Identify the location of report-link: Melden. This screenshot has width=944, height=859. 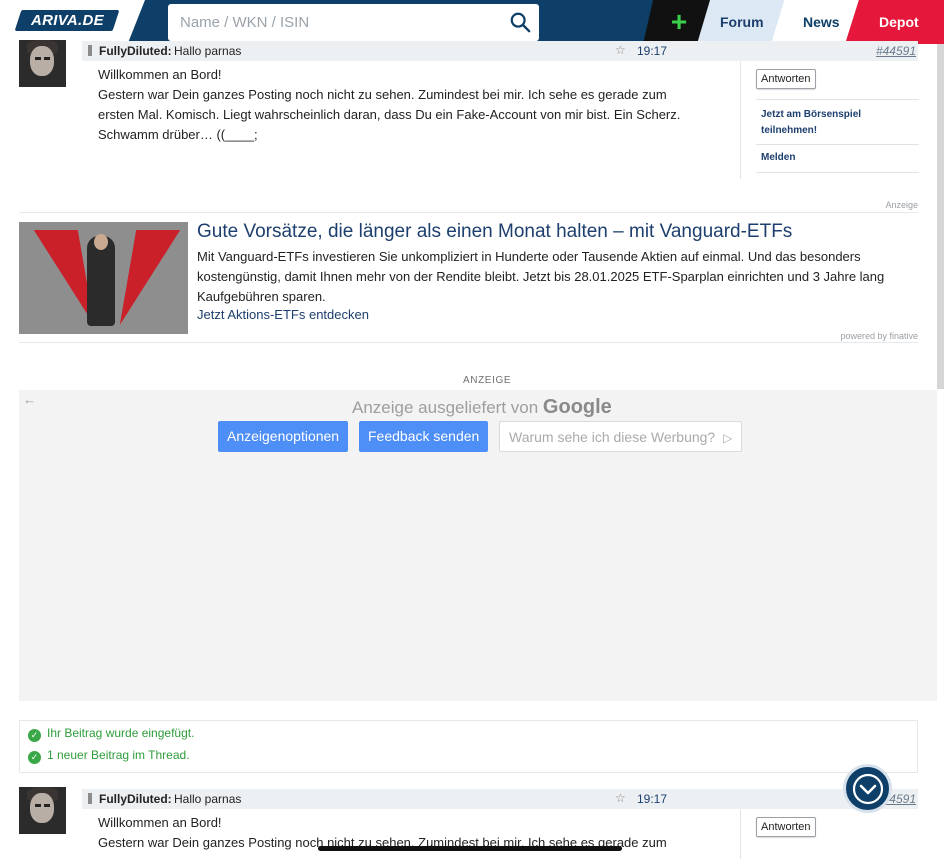
(778, 158).